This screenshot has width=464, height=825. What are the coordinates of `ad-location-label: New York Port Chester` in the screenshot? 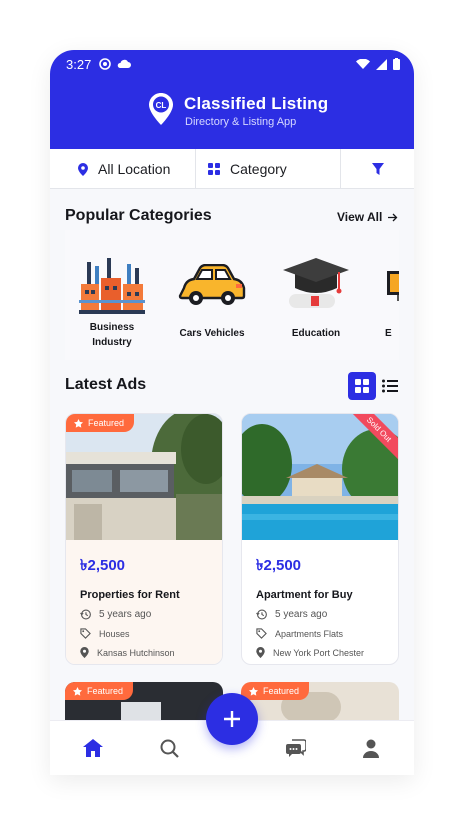 It's located at (319, 652).